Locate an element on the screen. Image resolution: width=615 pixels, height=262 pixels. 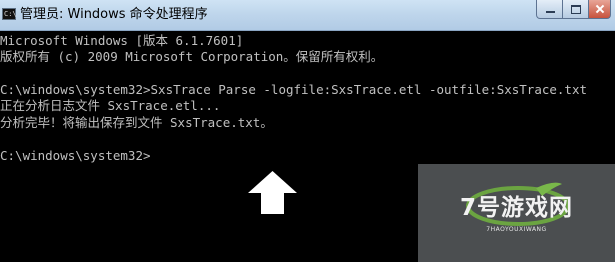
title-bar: C:\ 管理员: Windows 命令处理程序 is located at coordinates (307, 15).